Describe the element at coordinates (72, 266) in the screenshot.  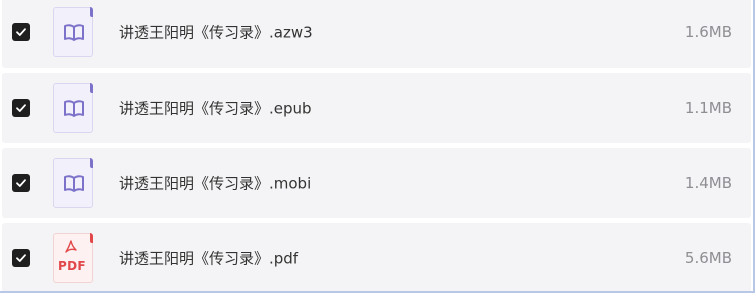
I see `pdf-icon-label: PDF` at that location.